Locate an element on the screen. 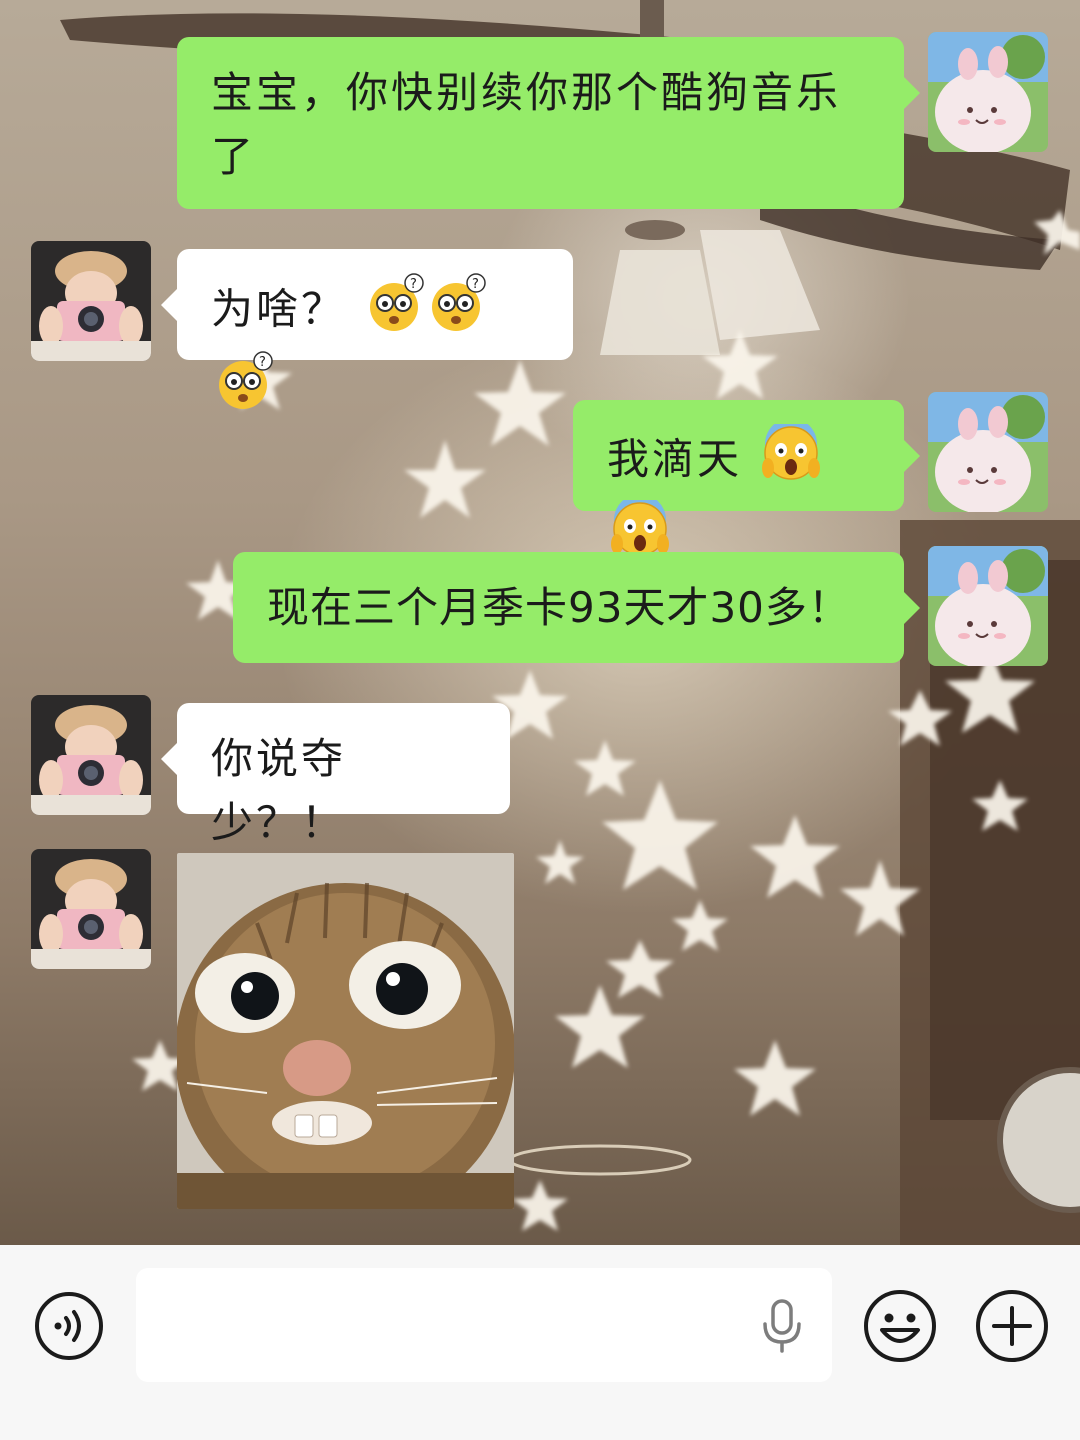 This screenshot has height=1440, width=1080. voice-mode-icon is located at coordinates (69, 1328).